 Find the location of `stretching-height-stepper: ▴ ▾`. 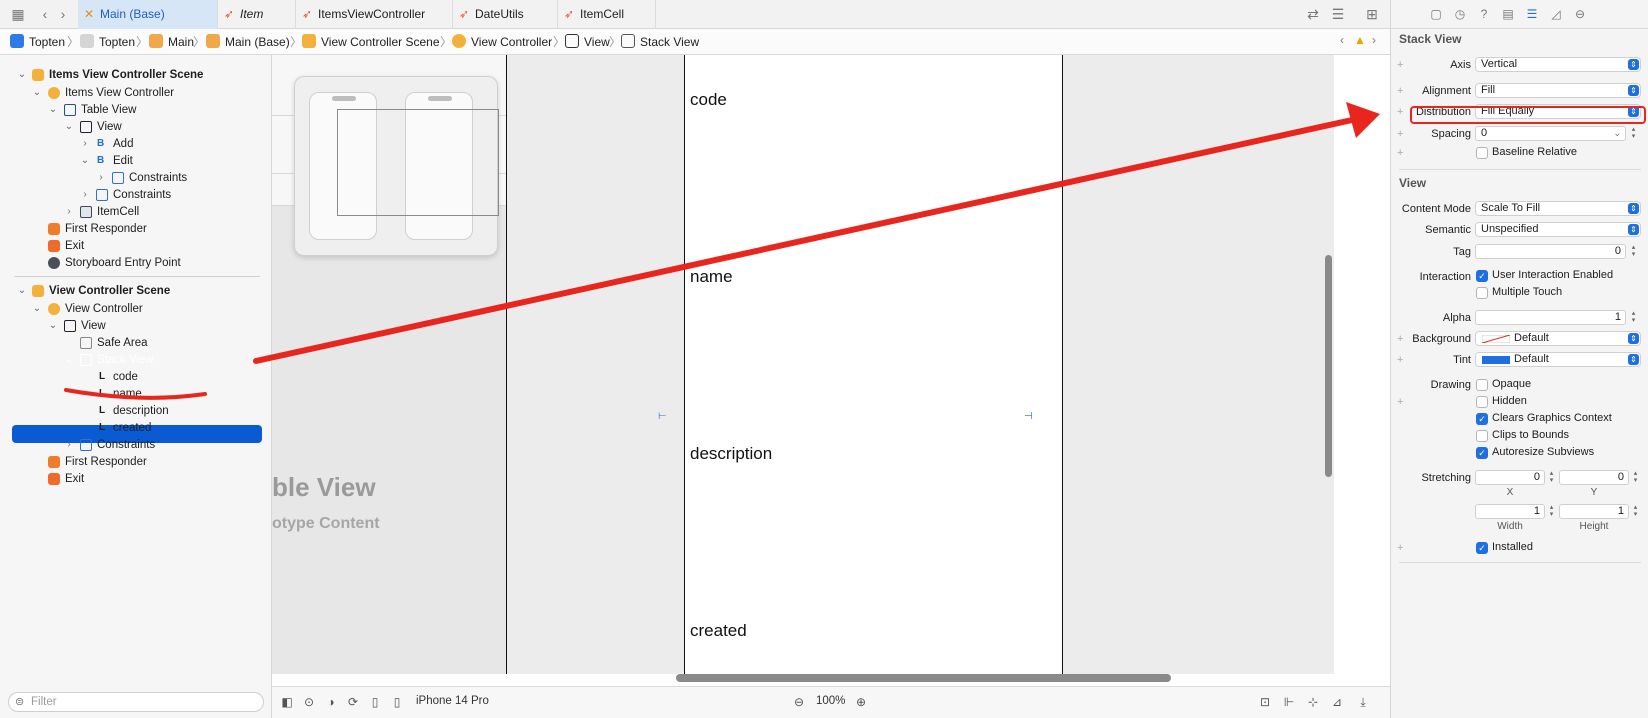

stretching-height-stepper: ▴ ▾ is located at coordinates (1635, 511).